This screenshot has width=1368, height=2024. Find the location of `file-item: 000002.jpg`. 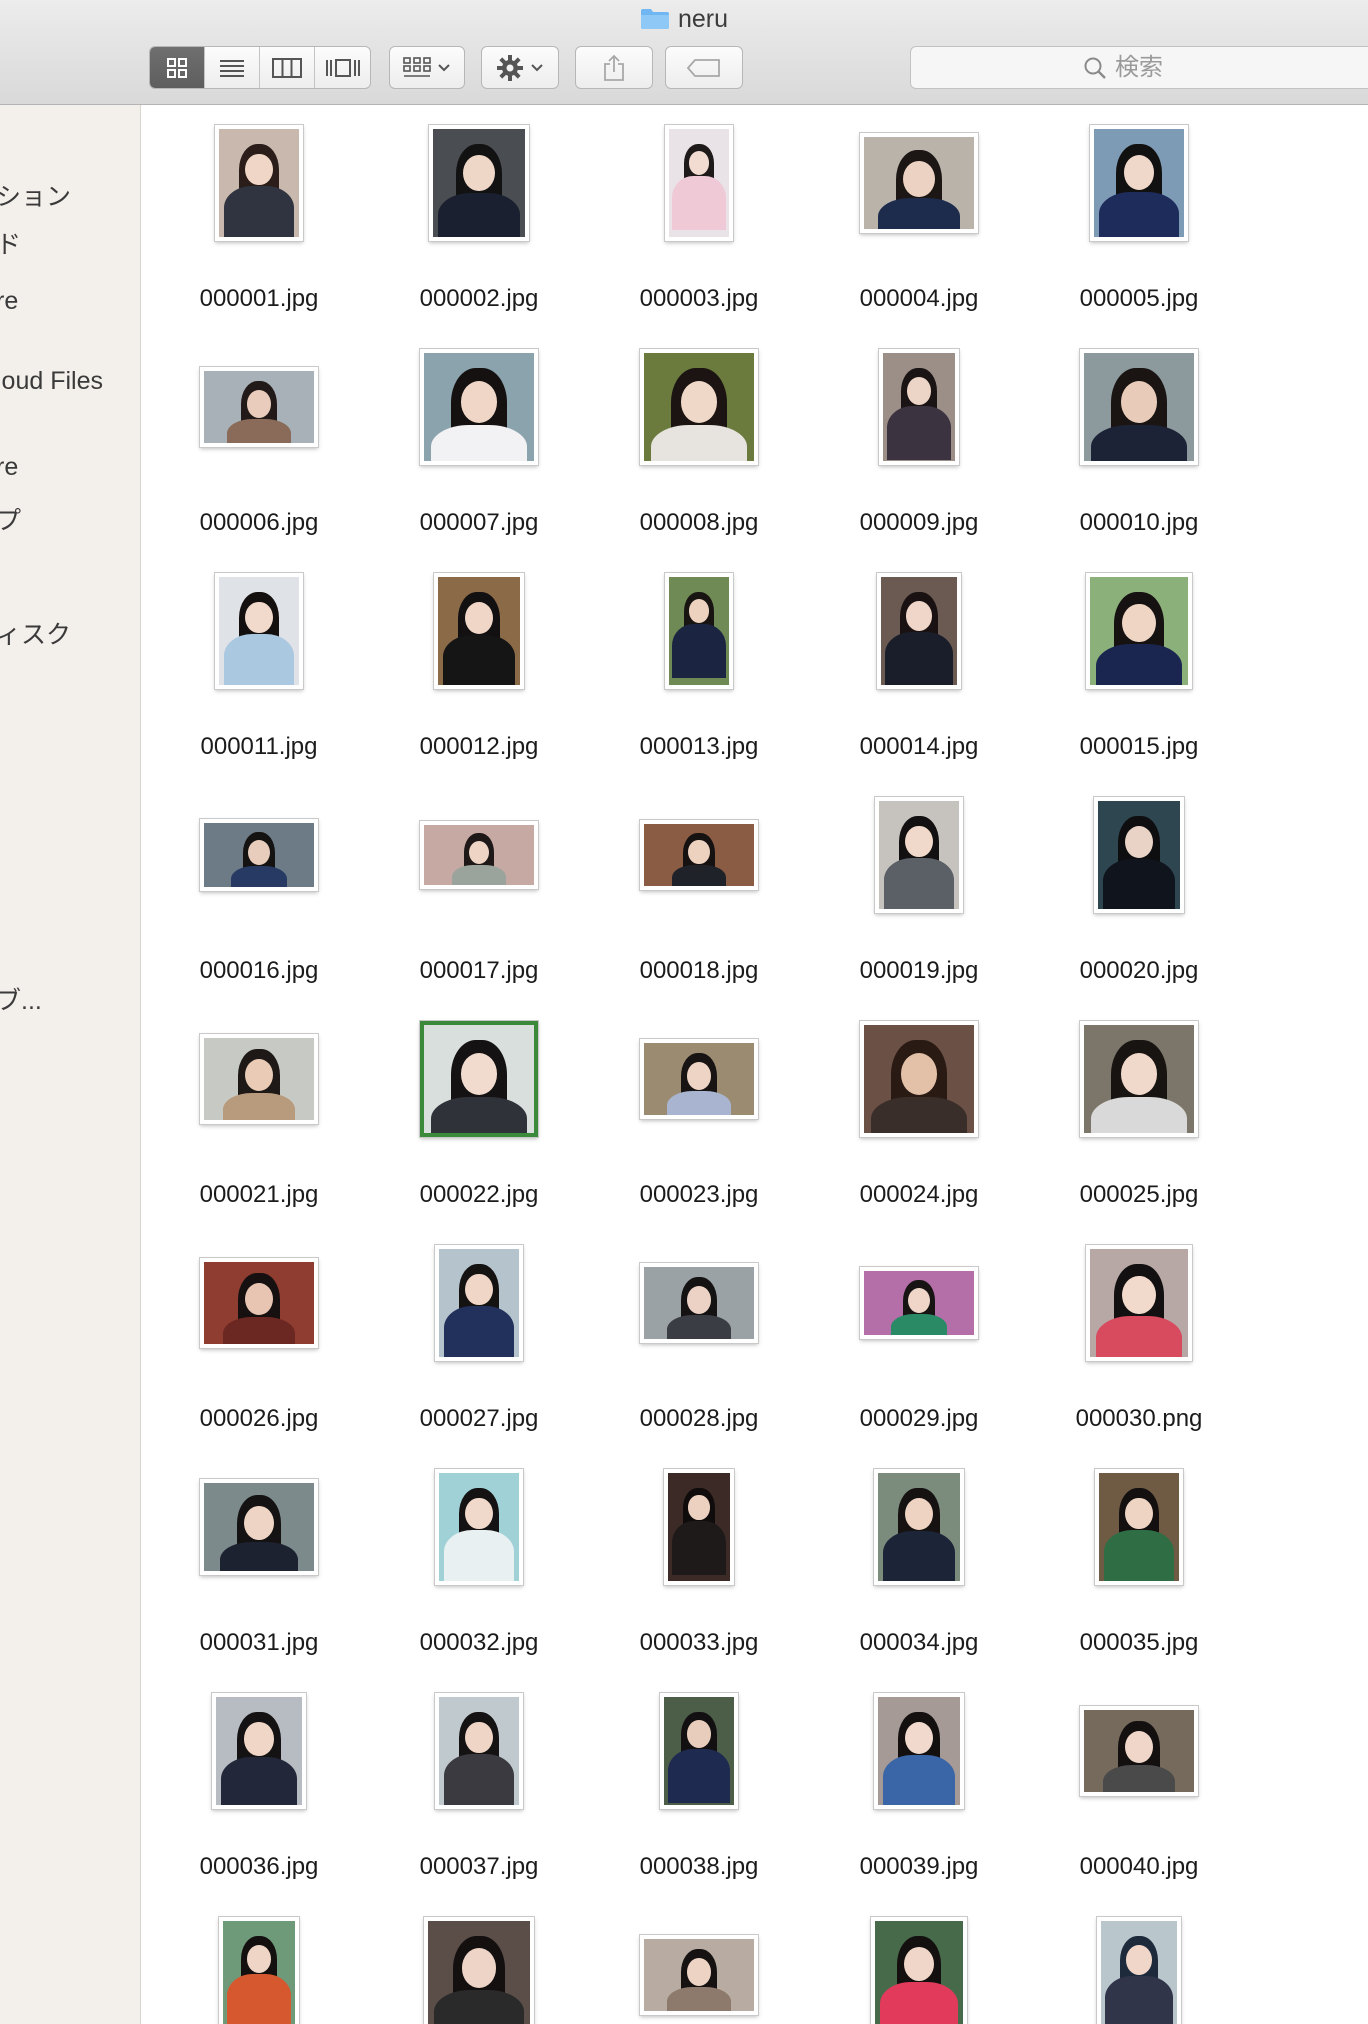

file-item: 000002.jpg is located at coordinates (479, 225).